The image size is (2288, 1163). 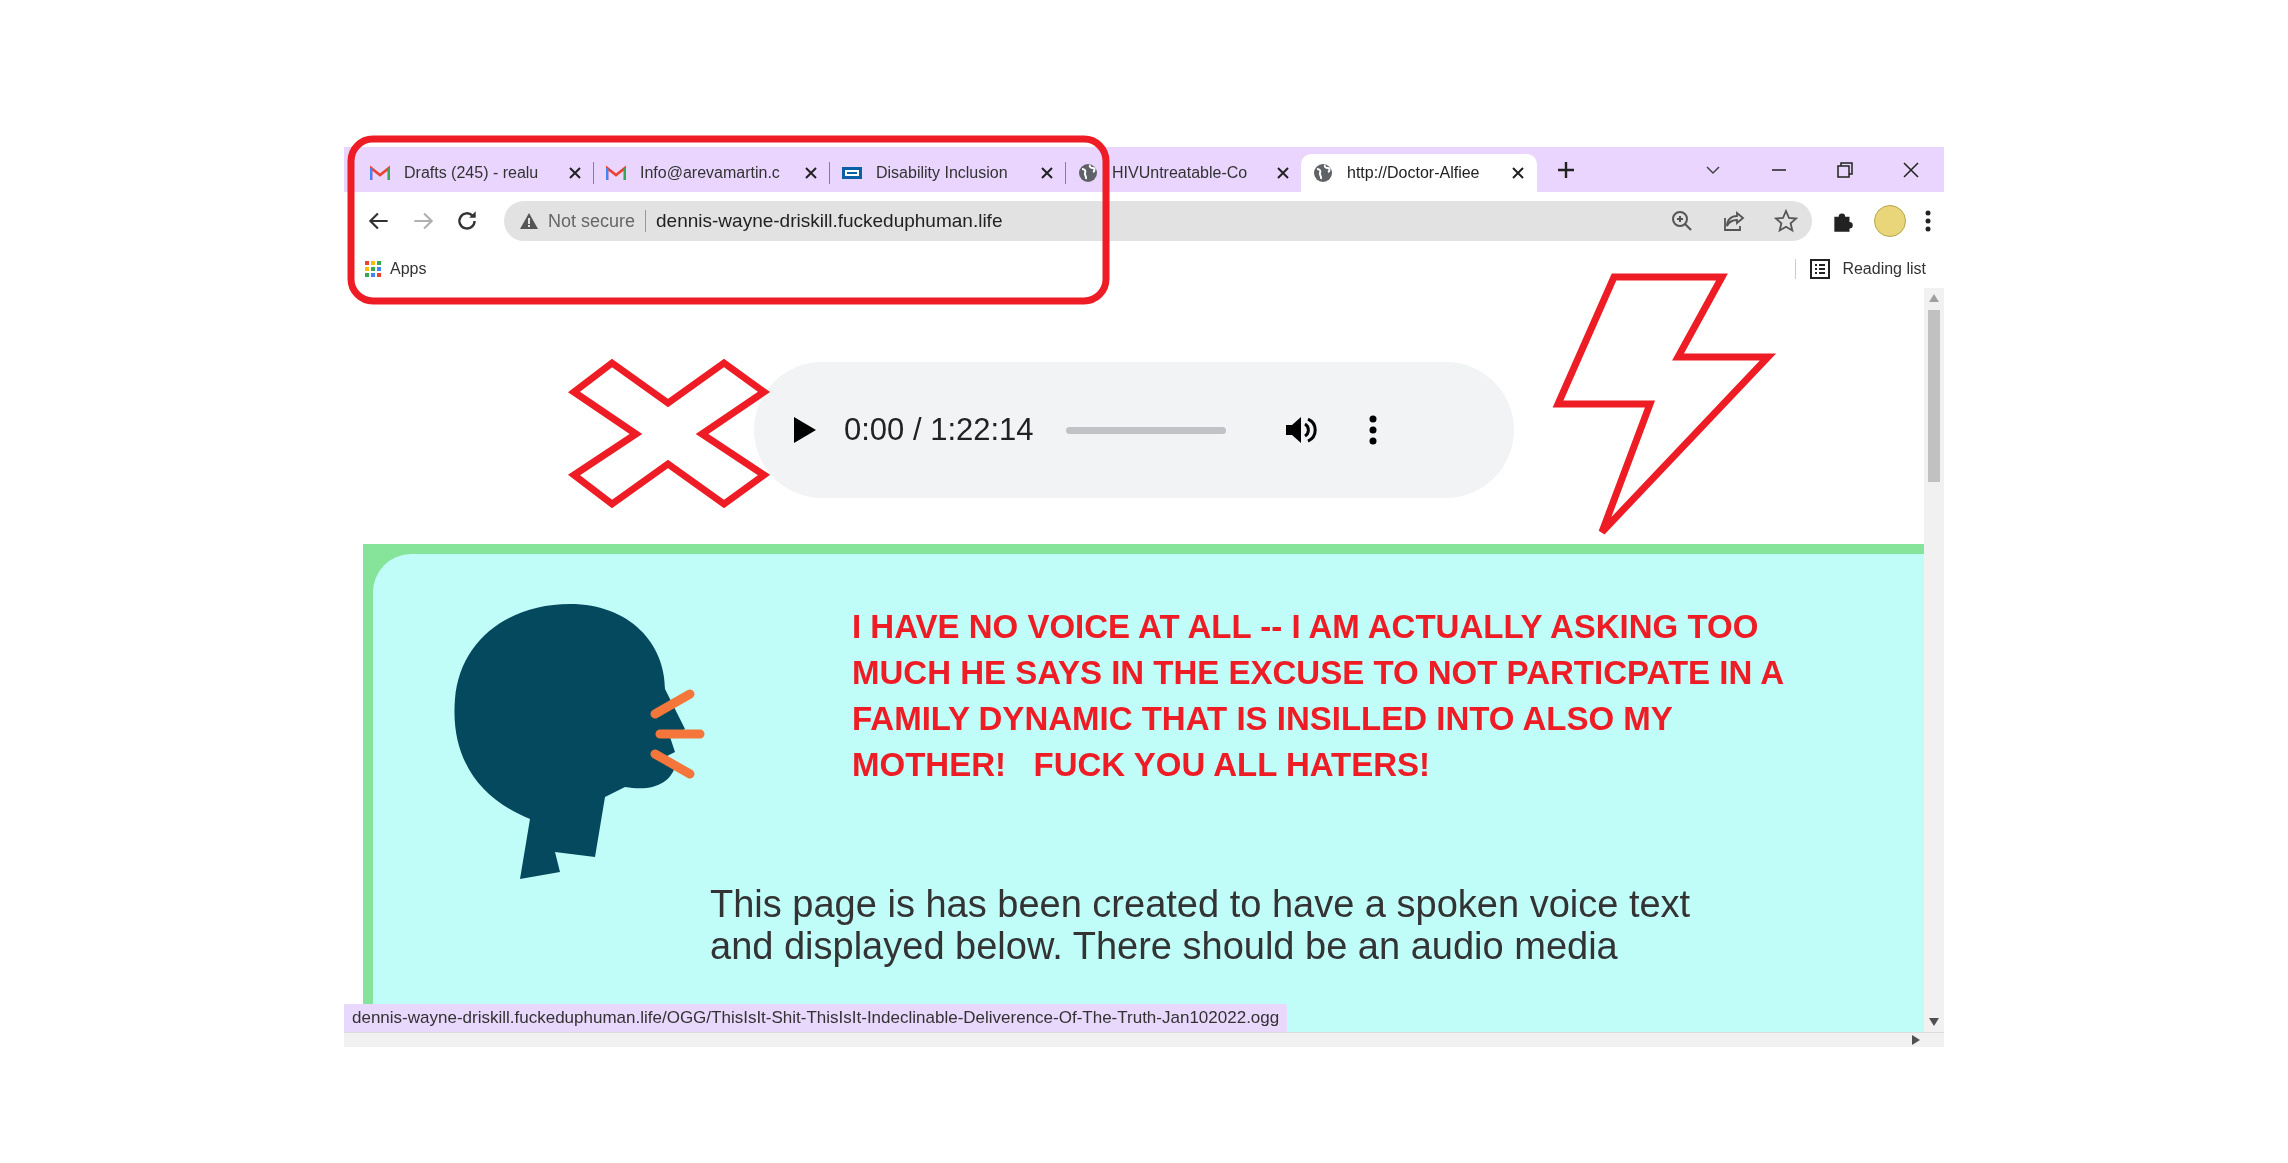 What do you see at coordinates (1916, 1040) in the screenshot?
I see `scroll-right-icon` at bounding box center [1916, 1040].